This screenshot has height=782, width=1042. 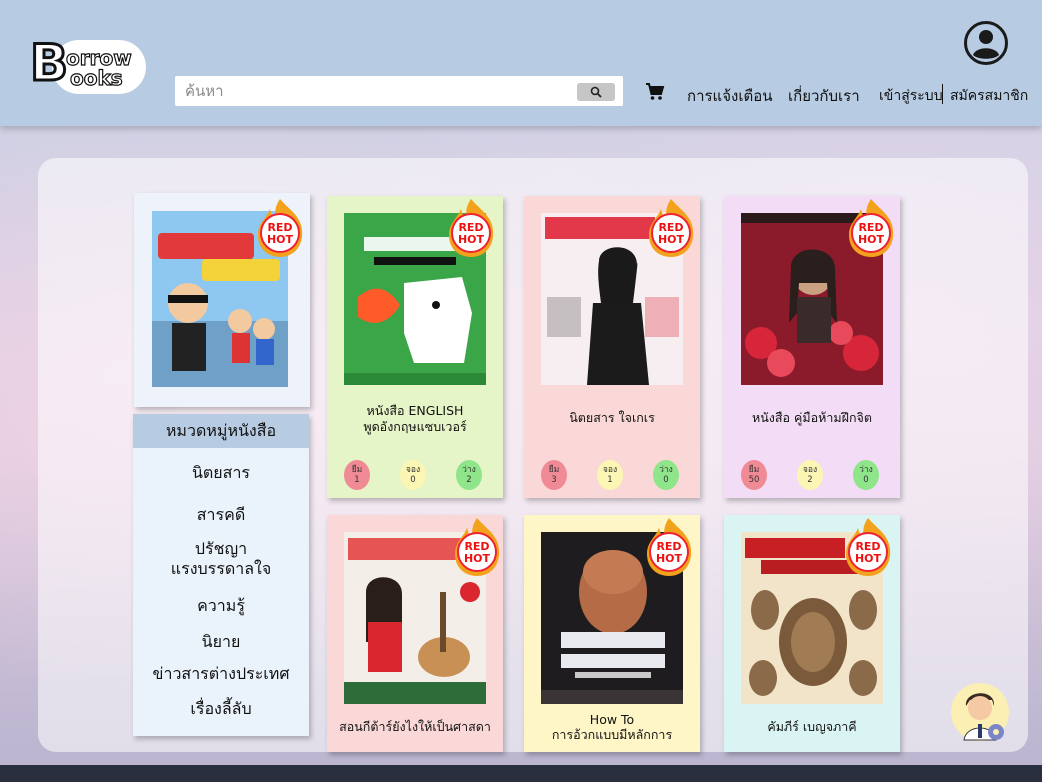 I want to click on category-item-novel: นิยาย, so click(x=221, y=642).